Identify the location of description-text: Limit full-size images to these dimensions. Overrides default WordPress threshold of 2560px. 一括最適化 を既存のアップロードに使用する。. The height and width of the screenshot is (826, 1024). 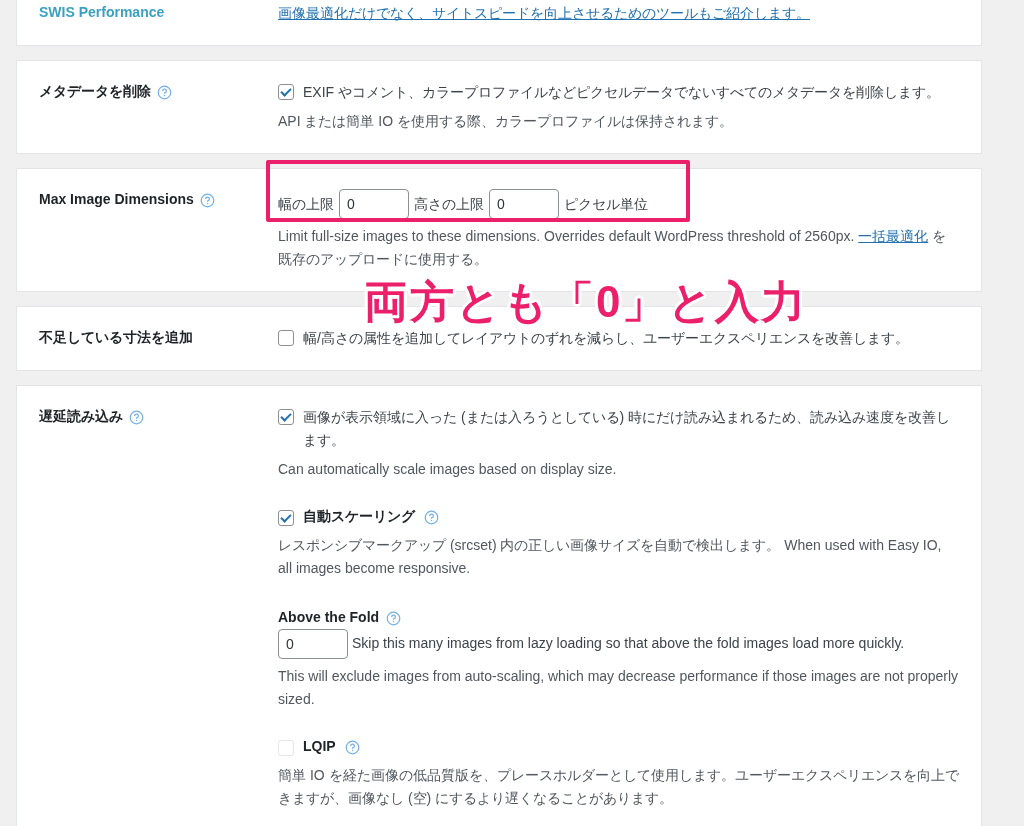
(613, 248).